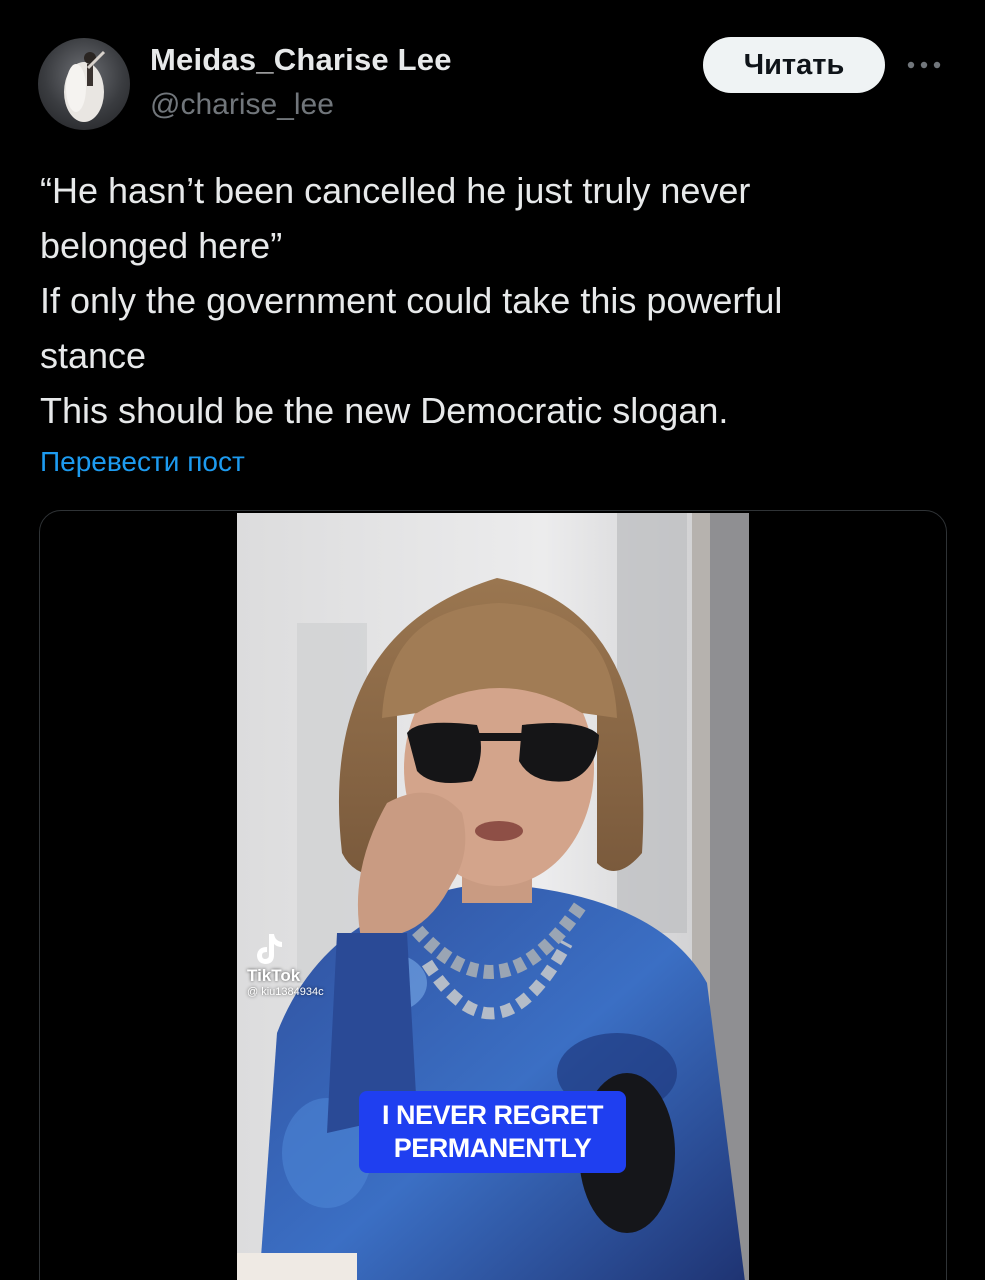  I want to click on avatar, so click(84, 84).